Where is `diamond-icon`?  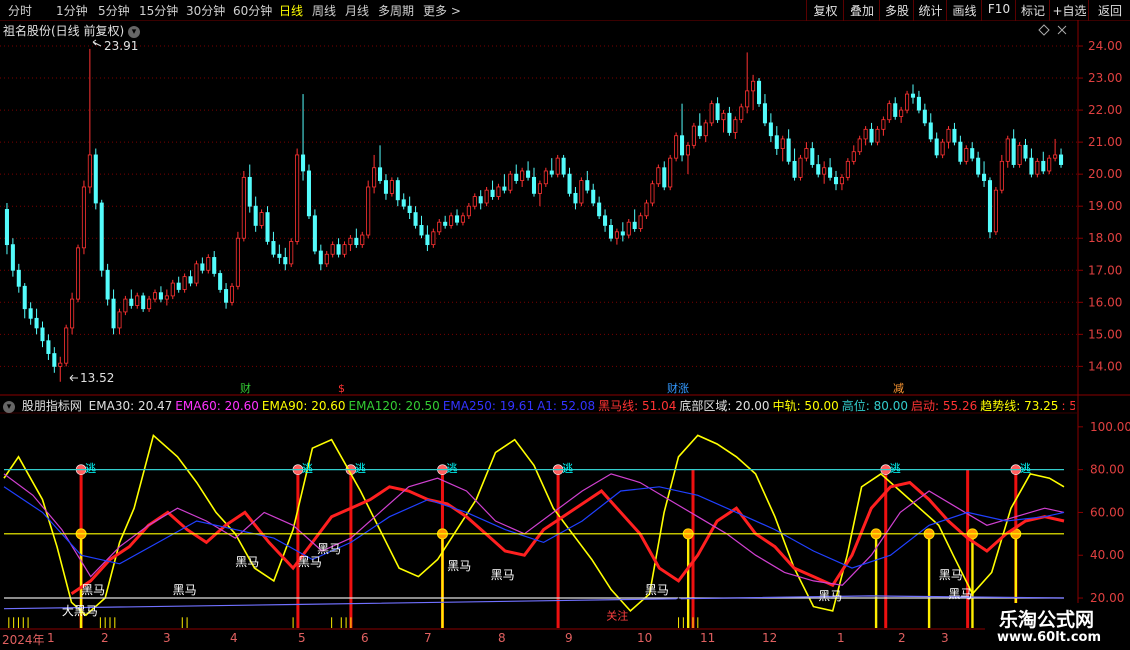
diamond-icon is located at coordinates (1044, 30).